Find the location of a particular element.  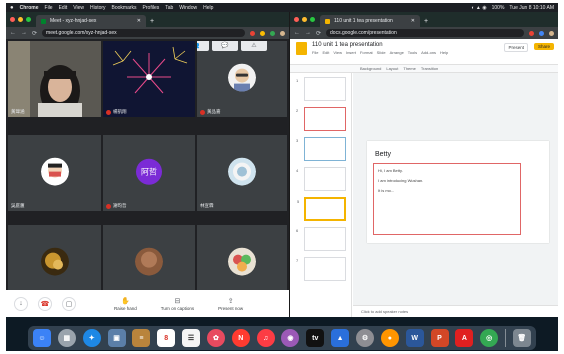

url-input: docs.google.com/presentation is located at coordinates (425, 33).